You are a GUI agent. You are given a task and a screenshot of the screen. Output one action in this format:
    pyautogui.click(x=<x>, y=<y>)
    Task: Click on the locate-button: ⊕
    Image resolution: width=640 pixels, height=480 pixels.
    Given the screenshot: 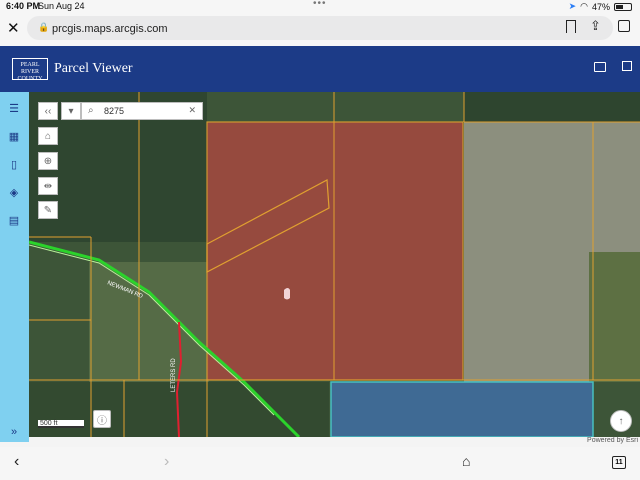 What is the action you would take?
    pyautogui.click(x=48, y=161)
    